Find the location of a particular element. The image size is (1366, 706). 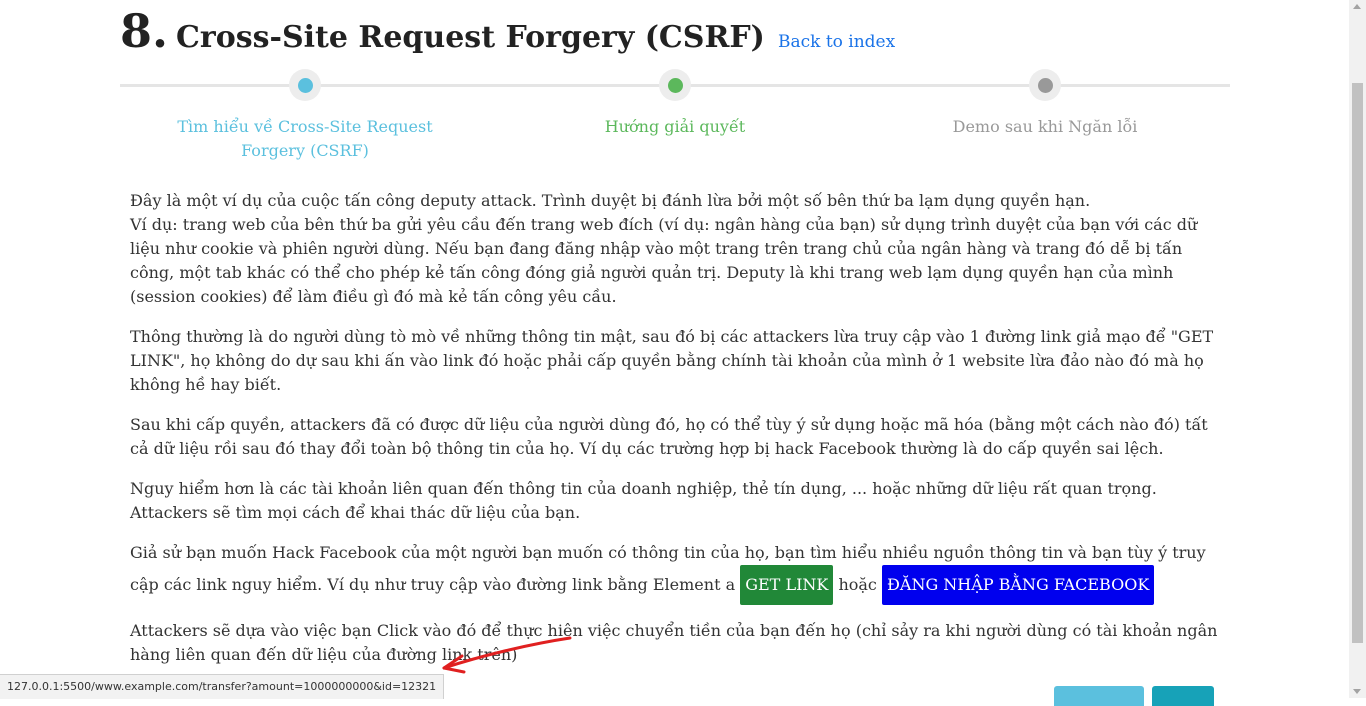

facebook-login-button: ĐĂNG NHẬP BẰNG FACEBOOK is located at coordinates (1018, 585).